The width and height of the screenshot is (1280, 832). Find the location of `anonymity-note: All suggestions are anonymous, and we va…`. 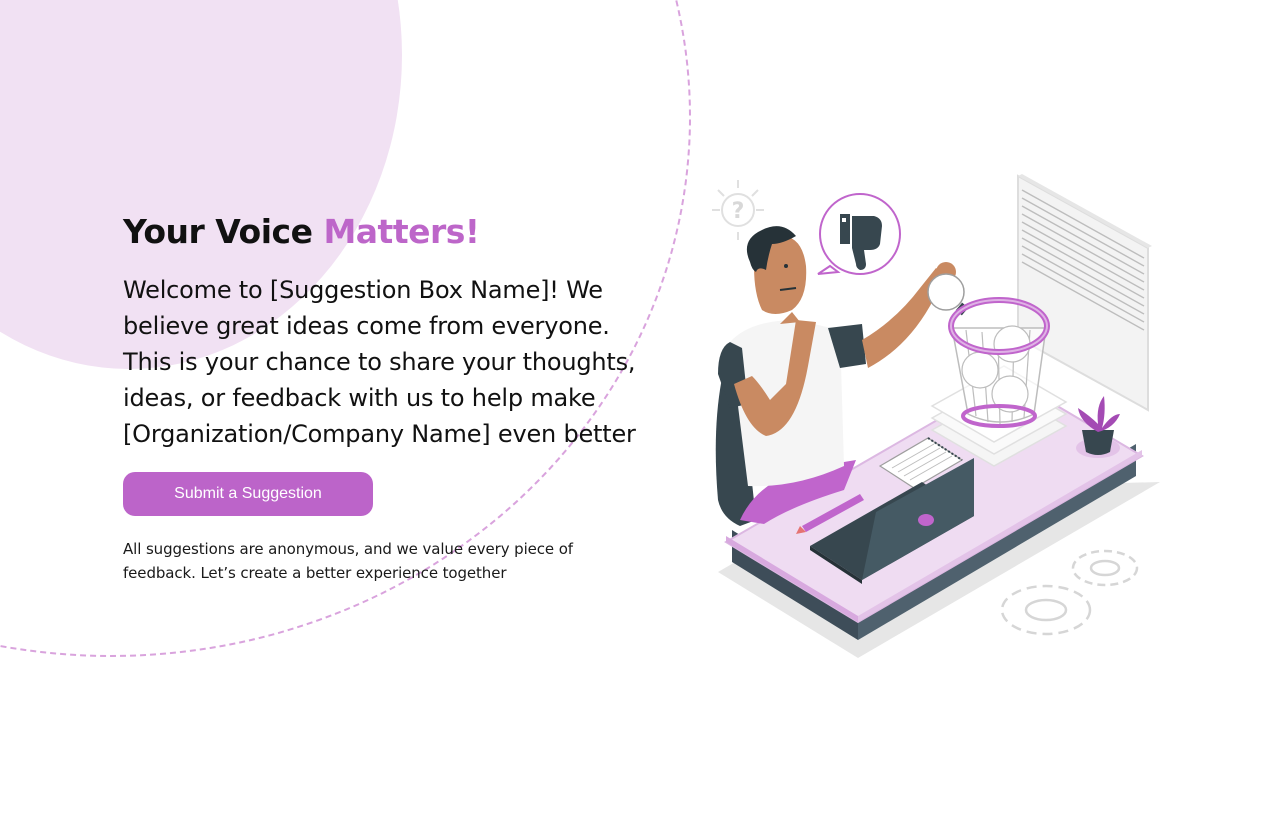

anonymity-note: All suggestions are anonymous, and we va… is located at coordinates (348, 561).